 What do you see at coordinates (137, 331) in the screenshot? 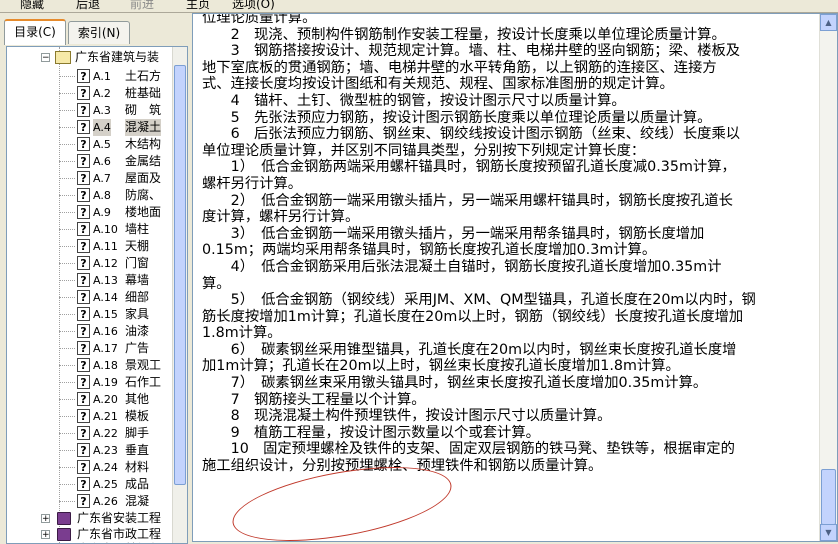
I see `tree-item-name: 油漆` at bounding box center [137, 331].